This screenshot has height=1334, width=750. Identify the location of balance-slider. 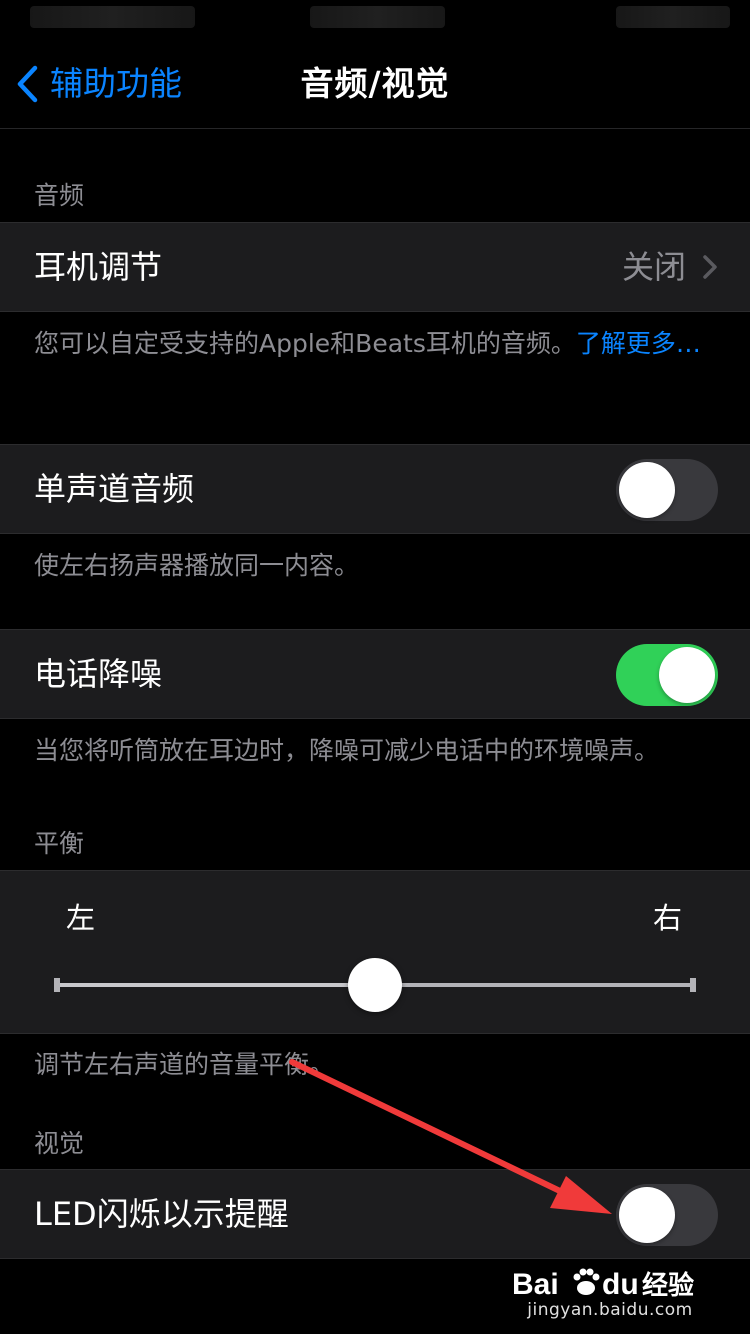
(375, 985).